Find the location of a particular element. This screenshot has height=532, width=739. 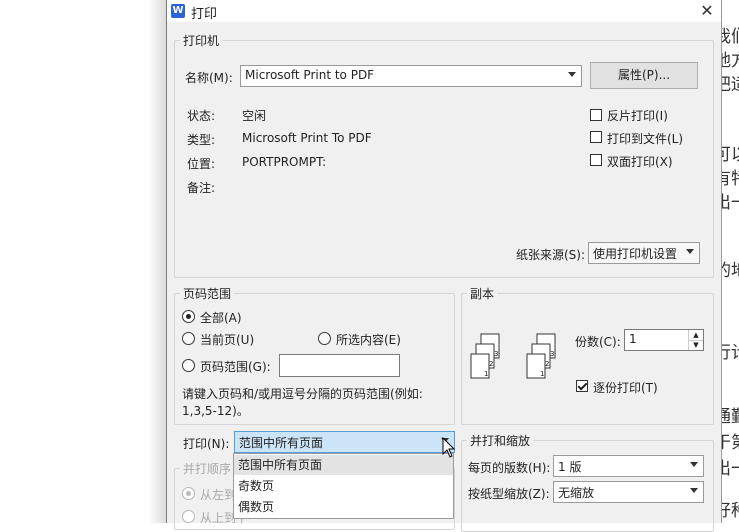

merge-order-group-label: 并打顺序 is located at coordinates (207, 468).